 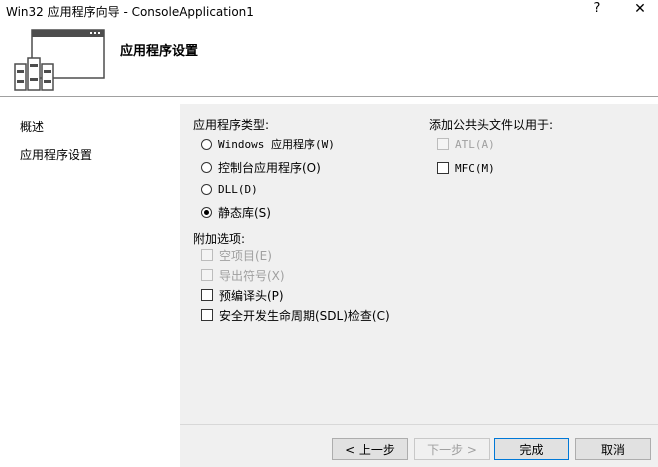 I want to click on checkbox-export-symbols: 导出符号(X), so click(x=243, y=275).